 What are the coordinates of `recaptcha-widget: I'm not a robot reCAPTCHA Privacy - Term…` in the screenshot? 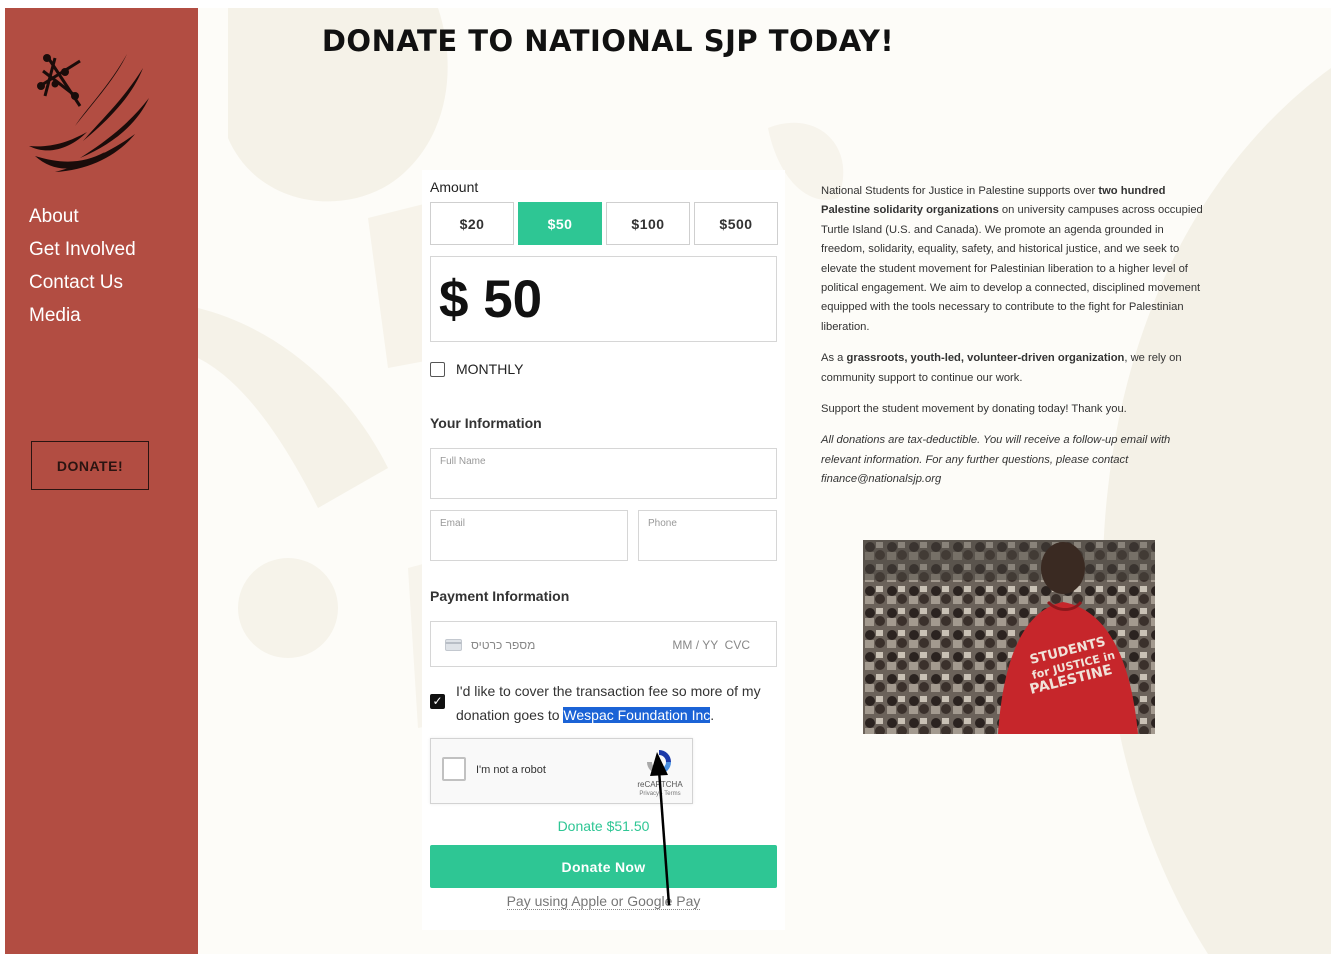 It's located at (561, 771).